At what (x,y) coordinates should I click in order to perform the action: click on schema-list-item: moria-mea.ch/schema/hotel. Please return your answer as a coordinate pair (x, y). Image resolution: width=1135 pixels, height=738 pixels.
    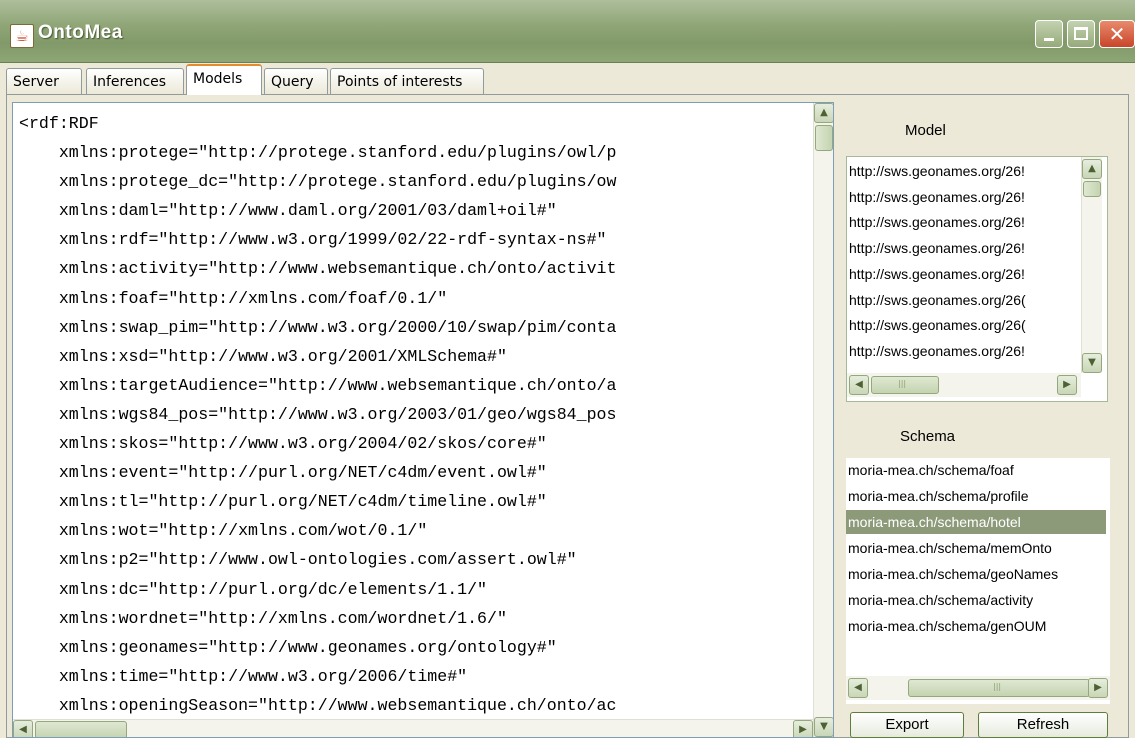
    Looking at the image, I should click on (976, 522).